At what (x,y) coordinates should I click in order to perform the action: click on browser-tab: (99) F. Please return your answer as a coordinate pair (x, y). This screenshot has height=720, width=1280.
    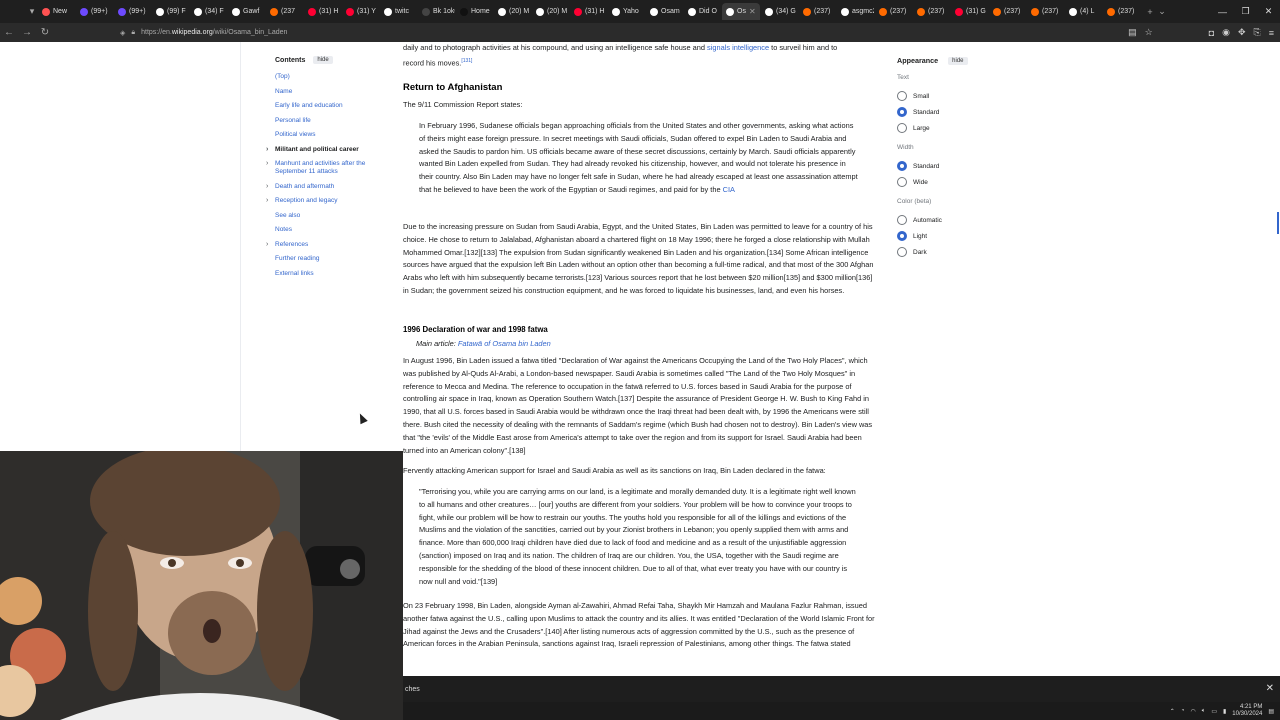
    Looking at the image, I should click on (170, 11).